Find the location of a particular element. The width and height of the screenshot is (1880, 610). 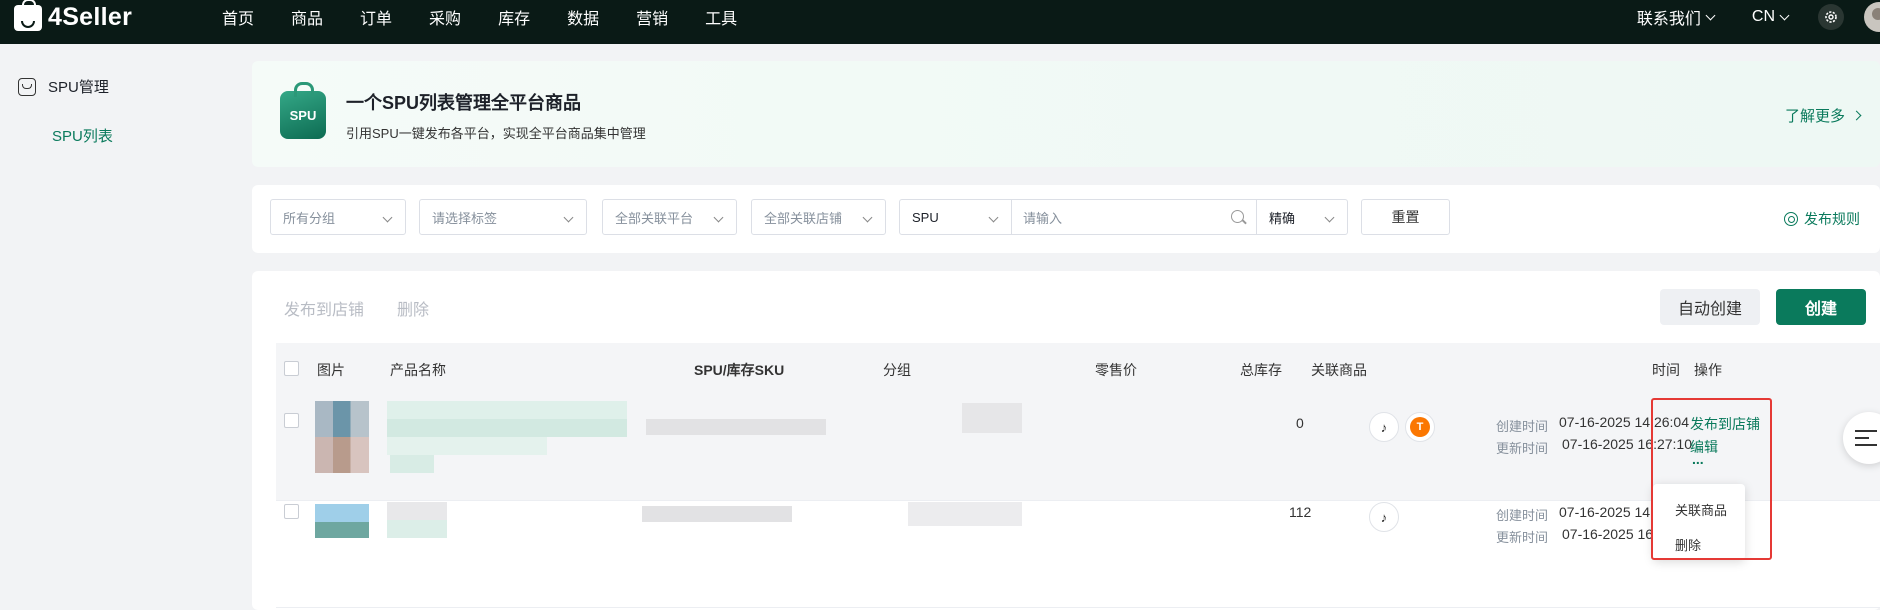

store-select-value: 全部关联店铺 is located at coordinates (803, 218).